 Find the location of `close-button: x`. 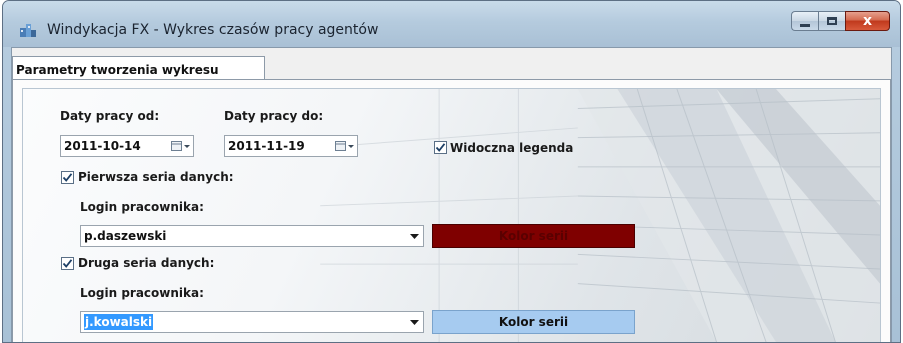

close-button: x is located at coordinates (867, 21).